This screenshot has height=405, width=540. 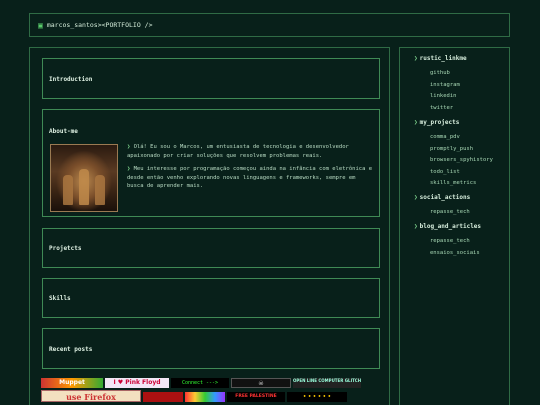 What do you see at coordinates (100, 25) in the screenshot?
I see `site-title: marcos_santos><PORTFOLIO />` at bounding box center [100, 25].